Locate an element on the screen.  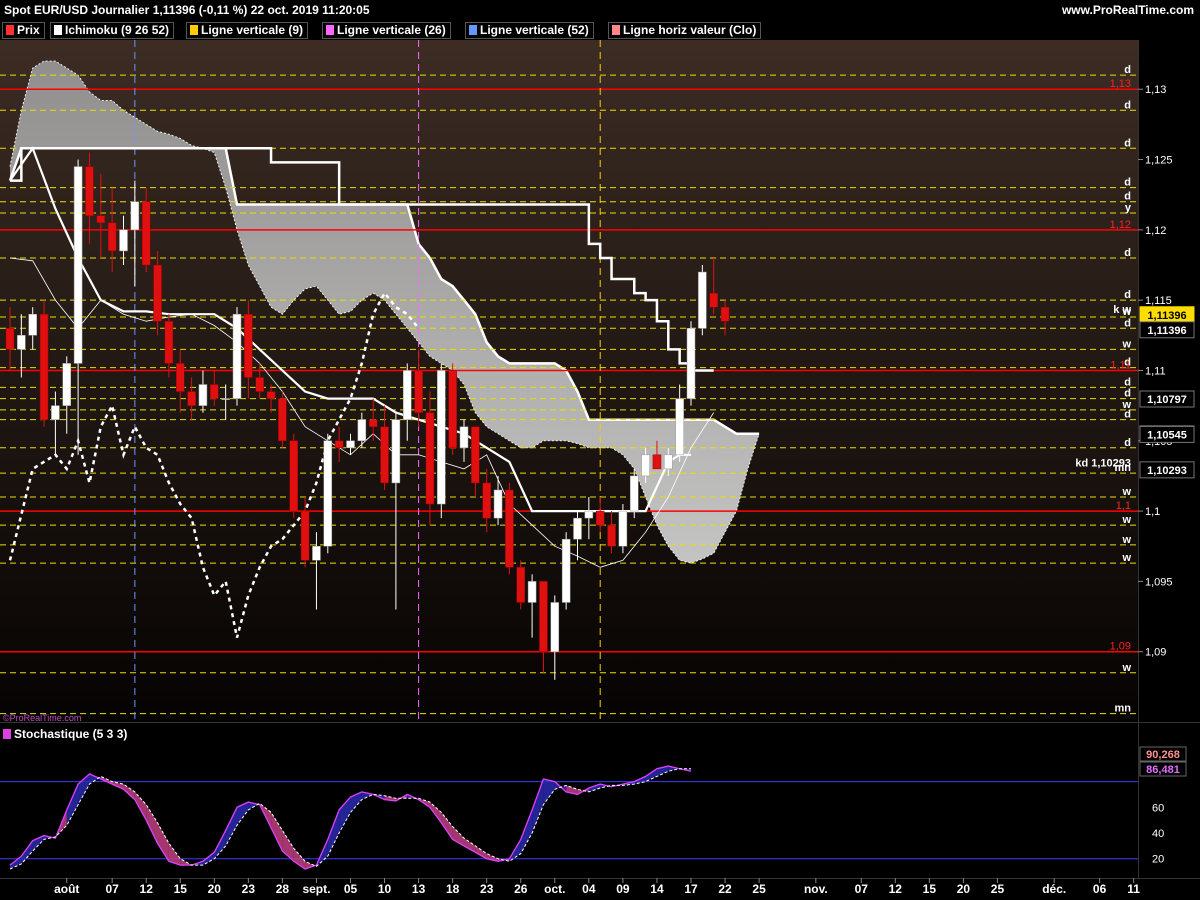
level-tag-mn: mn is located at coordinates (1123, 709).